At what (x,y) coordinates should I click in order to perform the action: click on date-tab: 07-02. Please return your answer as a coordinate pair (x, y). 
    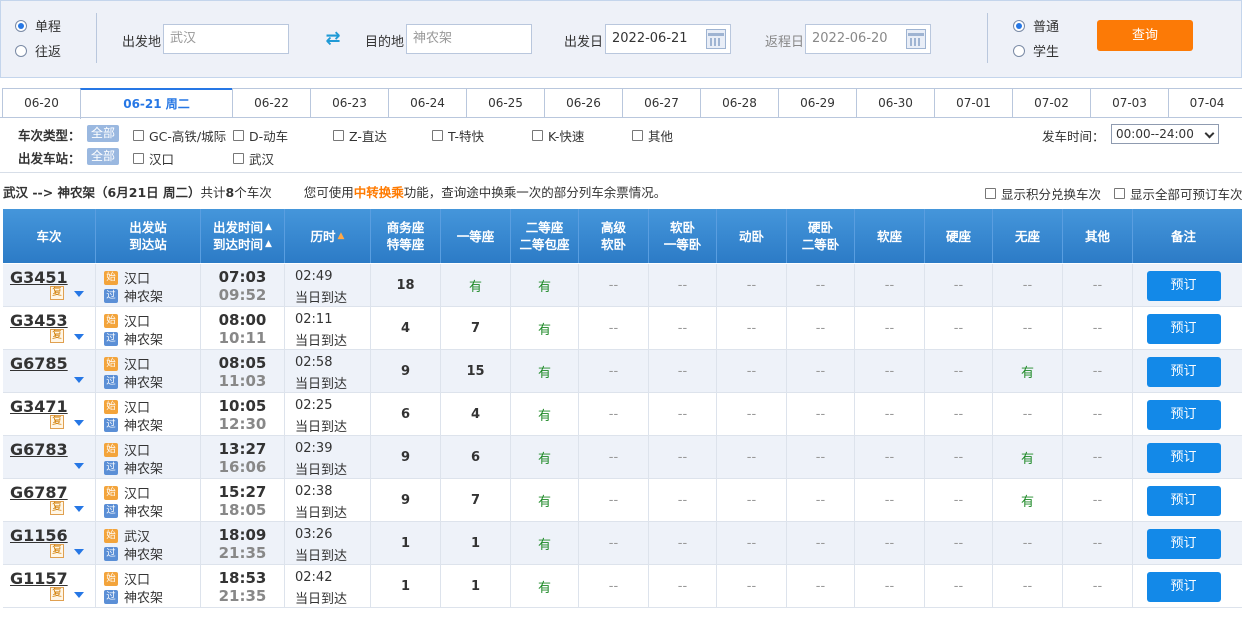
    Looking at the image, I should click on (1051, 103).